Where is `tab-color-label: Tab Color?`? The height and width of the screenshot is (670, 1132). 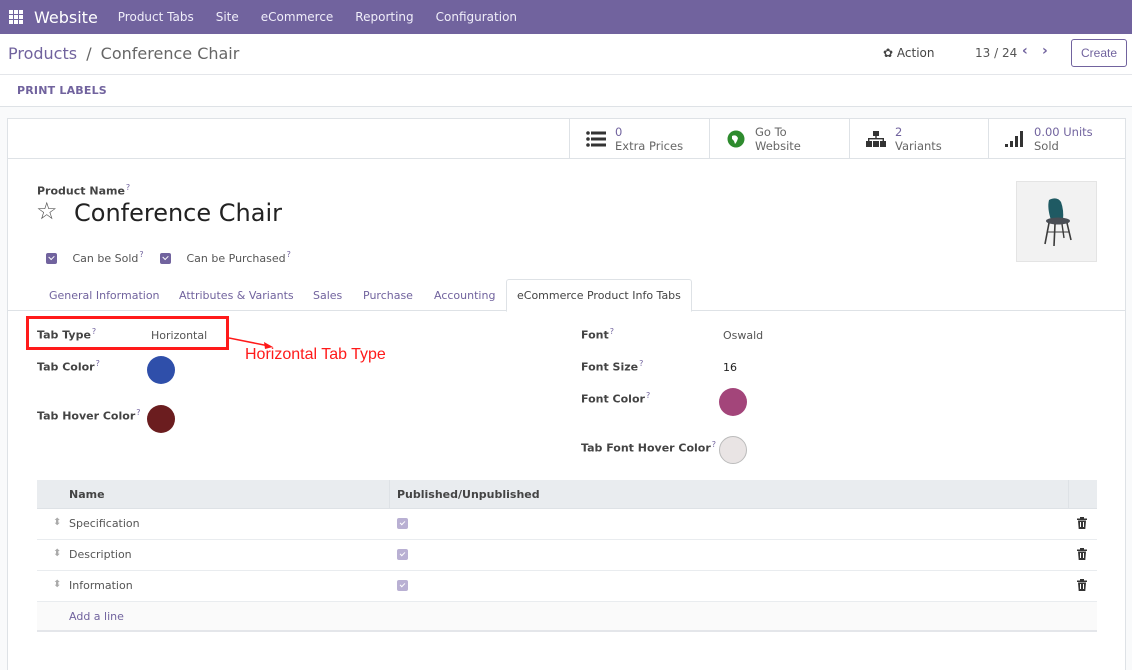
tab-color-label: Tab Color? is located at coordinates (68, 366).